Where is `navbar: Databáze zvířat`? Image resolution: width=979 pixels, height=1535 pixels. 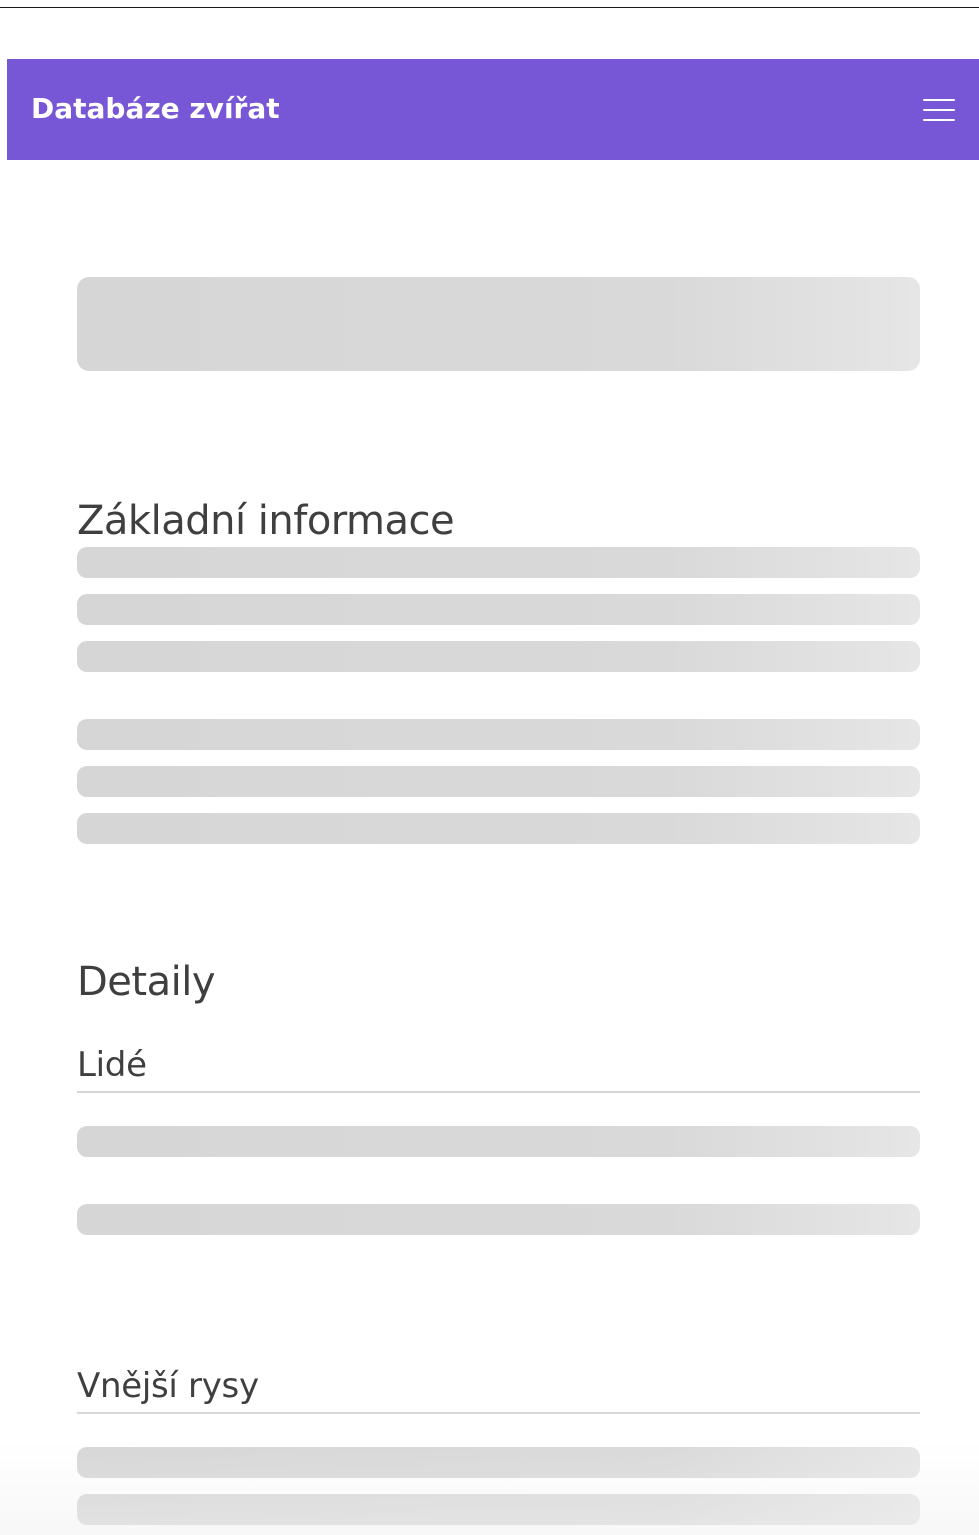 navbar: Databáze zvířat is located at coordinates (493, 109).